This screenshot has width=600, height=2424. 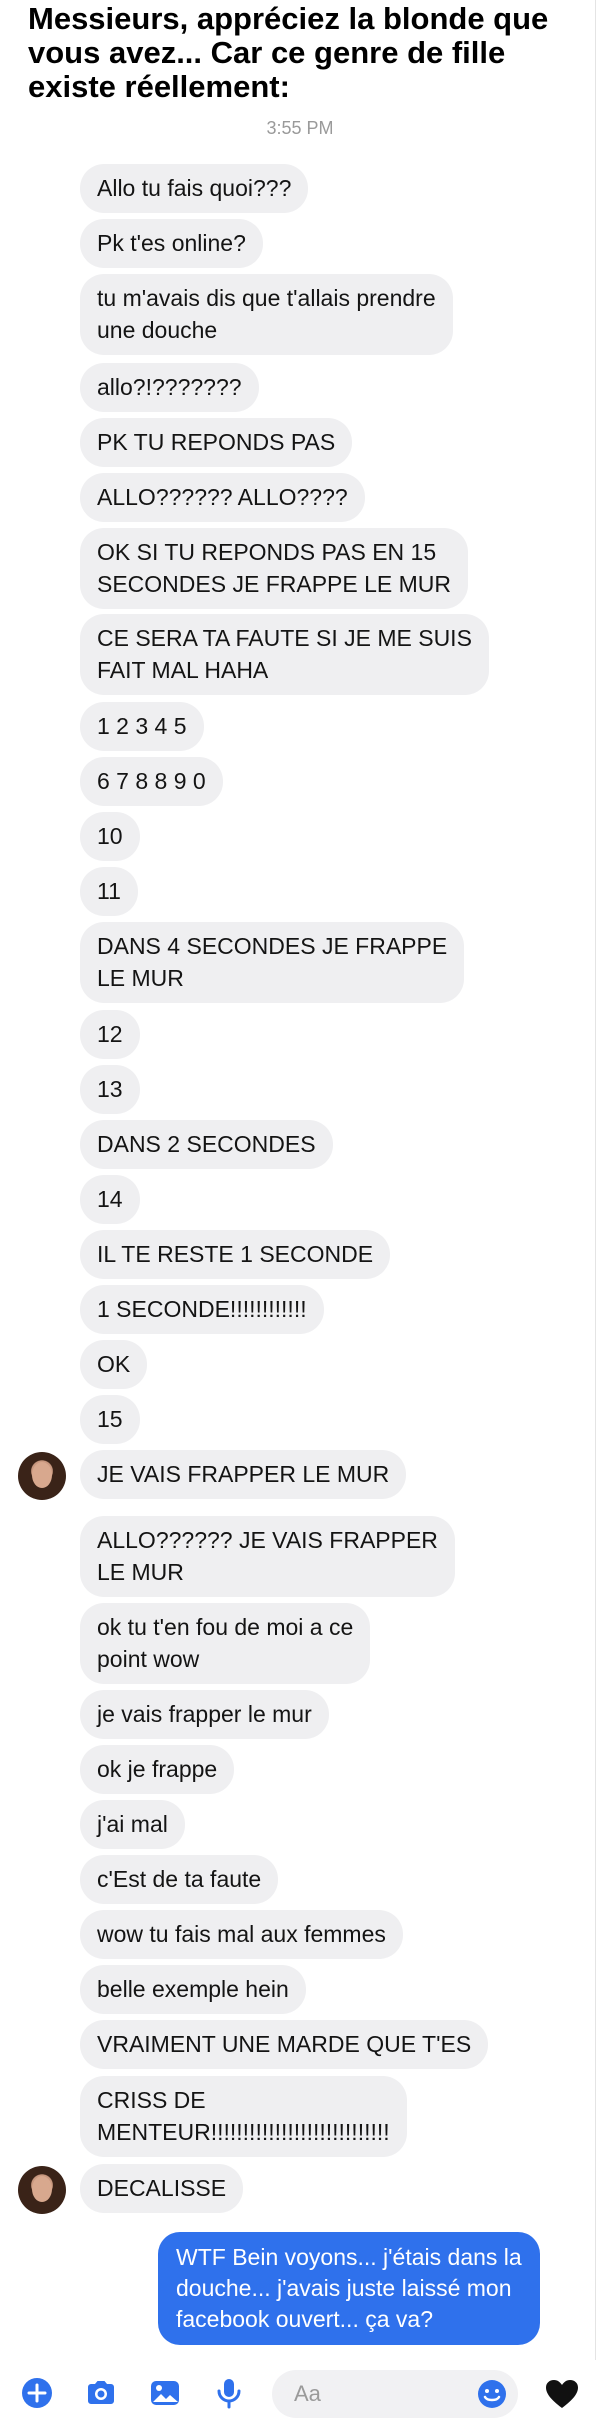 I want to click on image-icon, so click(x=165, y=2393).